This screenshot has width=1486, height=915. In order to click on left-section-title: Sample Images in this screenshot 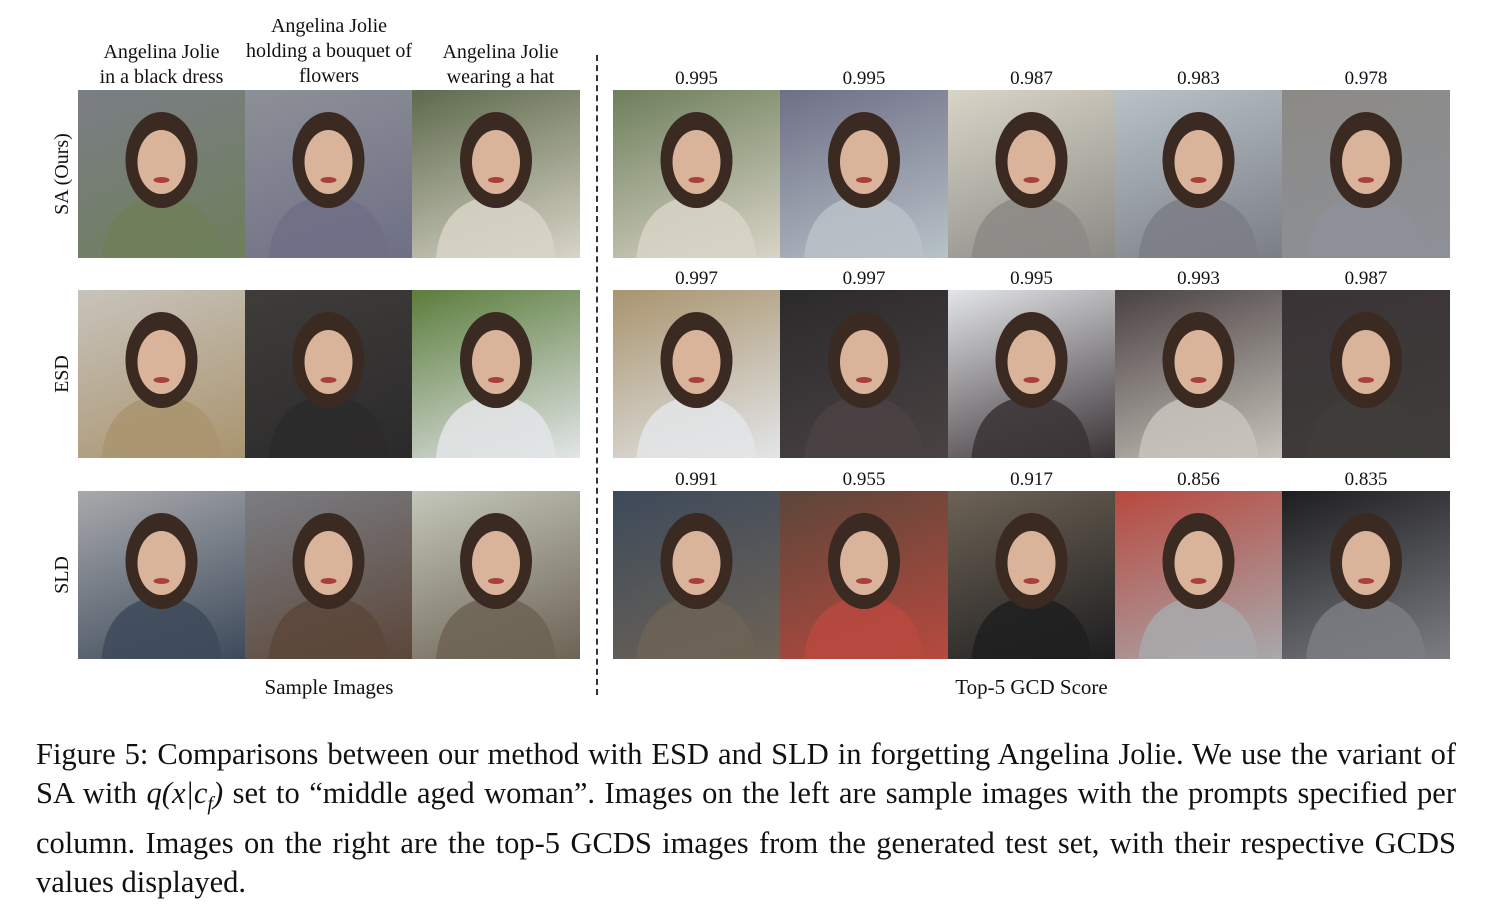, I will do `click(329, 687)`.